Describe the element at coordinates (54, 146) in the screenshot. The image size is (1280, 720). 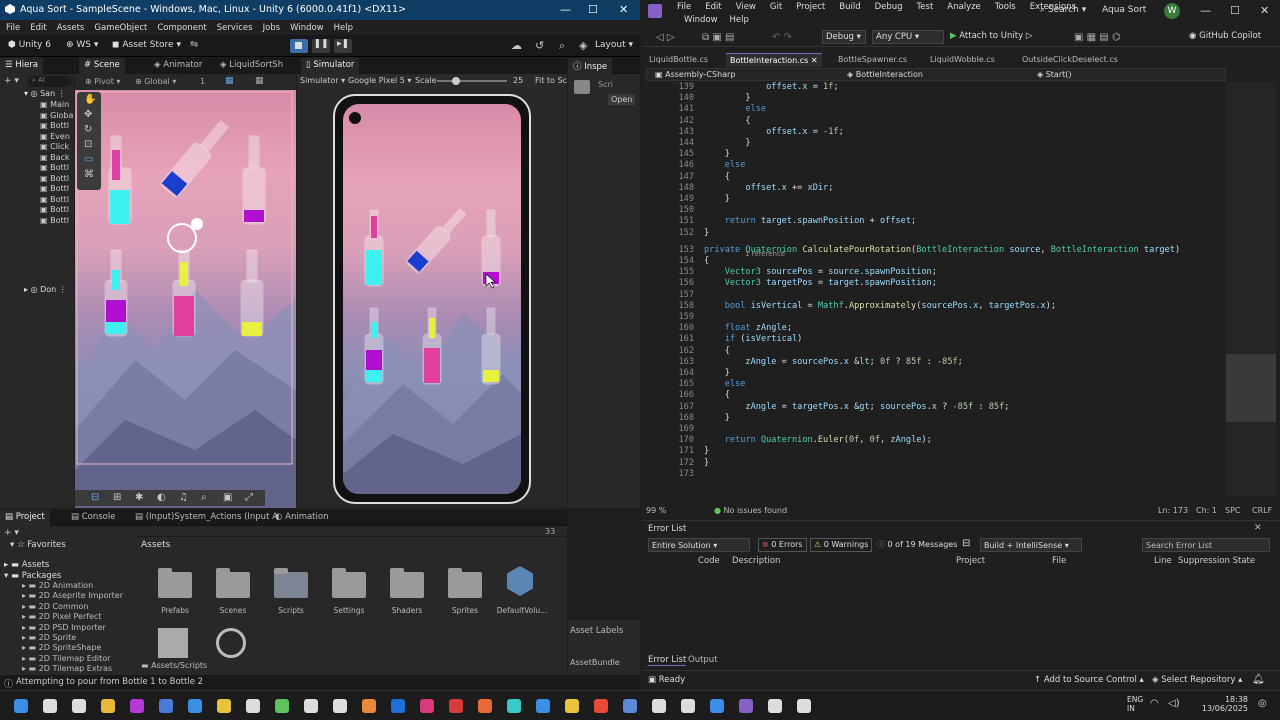
I see `hierarchy-item: ▣ Click` at that location.